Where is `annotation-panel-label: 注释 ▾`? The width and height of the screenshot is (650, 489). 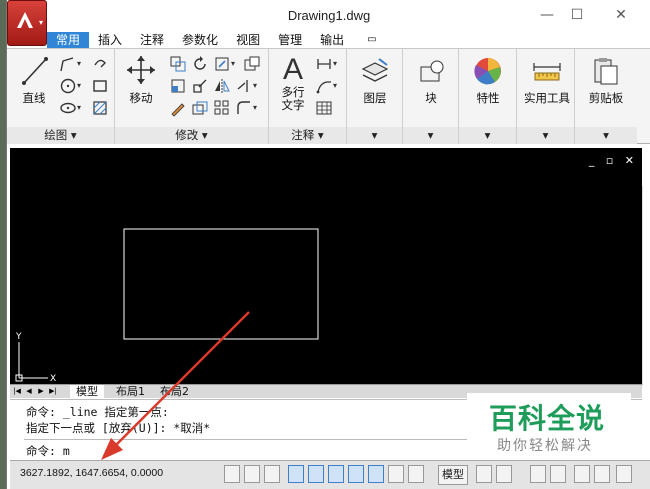
annotation-panel-label: 注释 ▾ is located at coordinates (307, 135).